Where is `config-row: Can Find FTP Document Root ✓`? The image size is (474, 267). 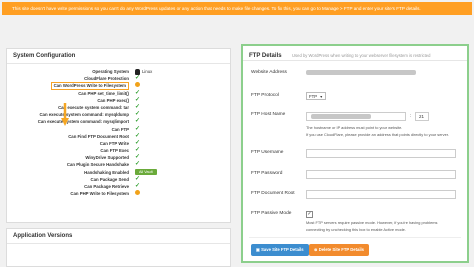 config-row: Can Find FTP Document Root ✓ is located at coordinates (118, 136).